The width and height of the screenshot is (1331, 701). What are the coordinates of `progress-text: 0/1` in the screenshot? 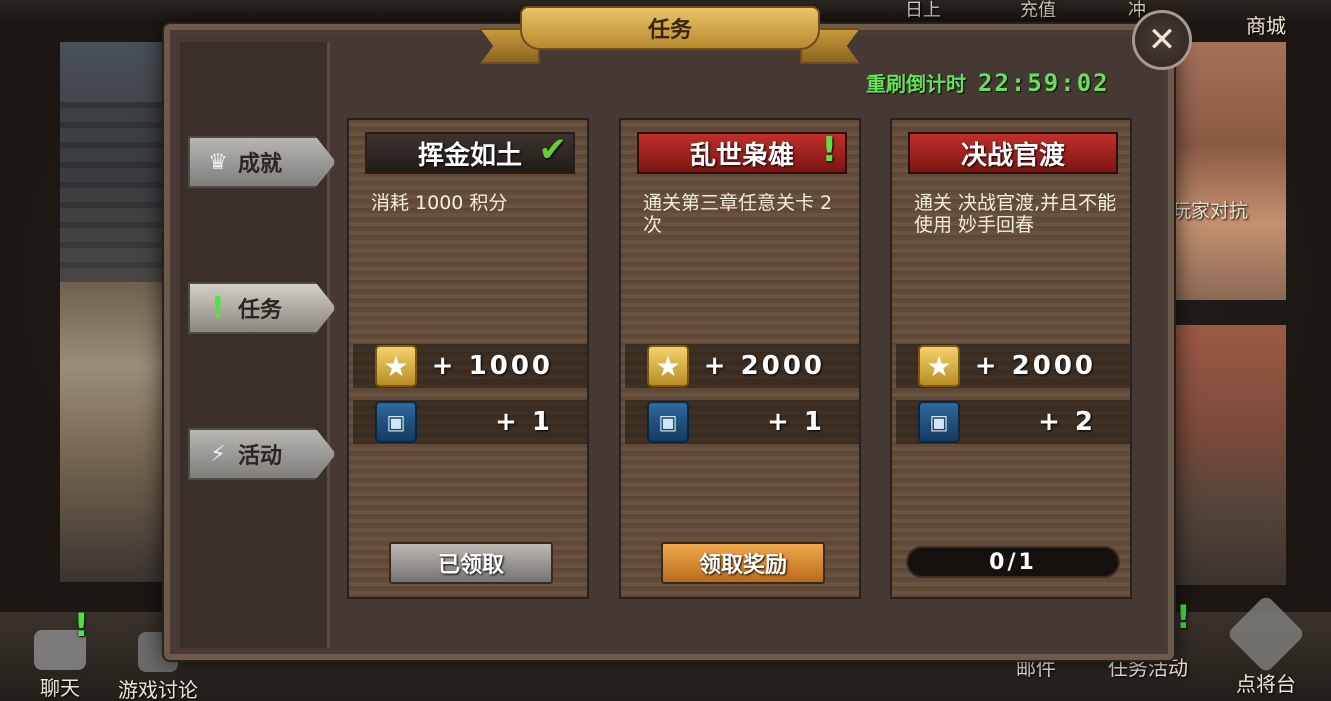 It's located at (1013, 562).